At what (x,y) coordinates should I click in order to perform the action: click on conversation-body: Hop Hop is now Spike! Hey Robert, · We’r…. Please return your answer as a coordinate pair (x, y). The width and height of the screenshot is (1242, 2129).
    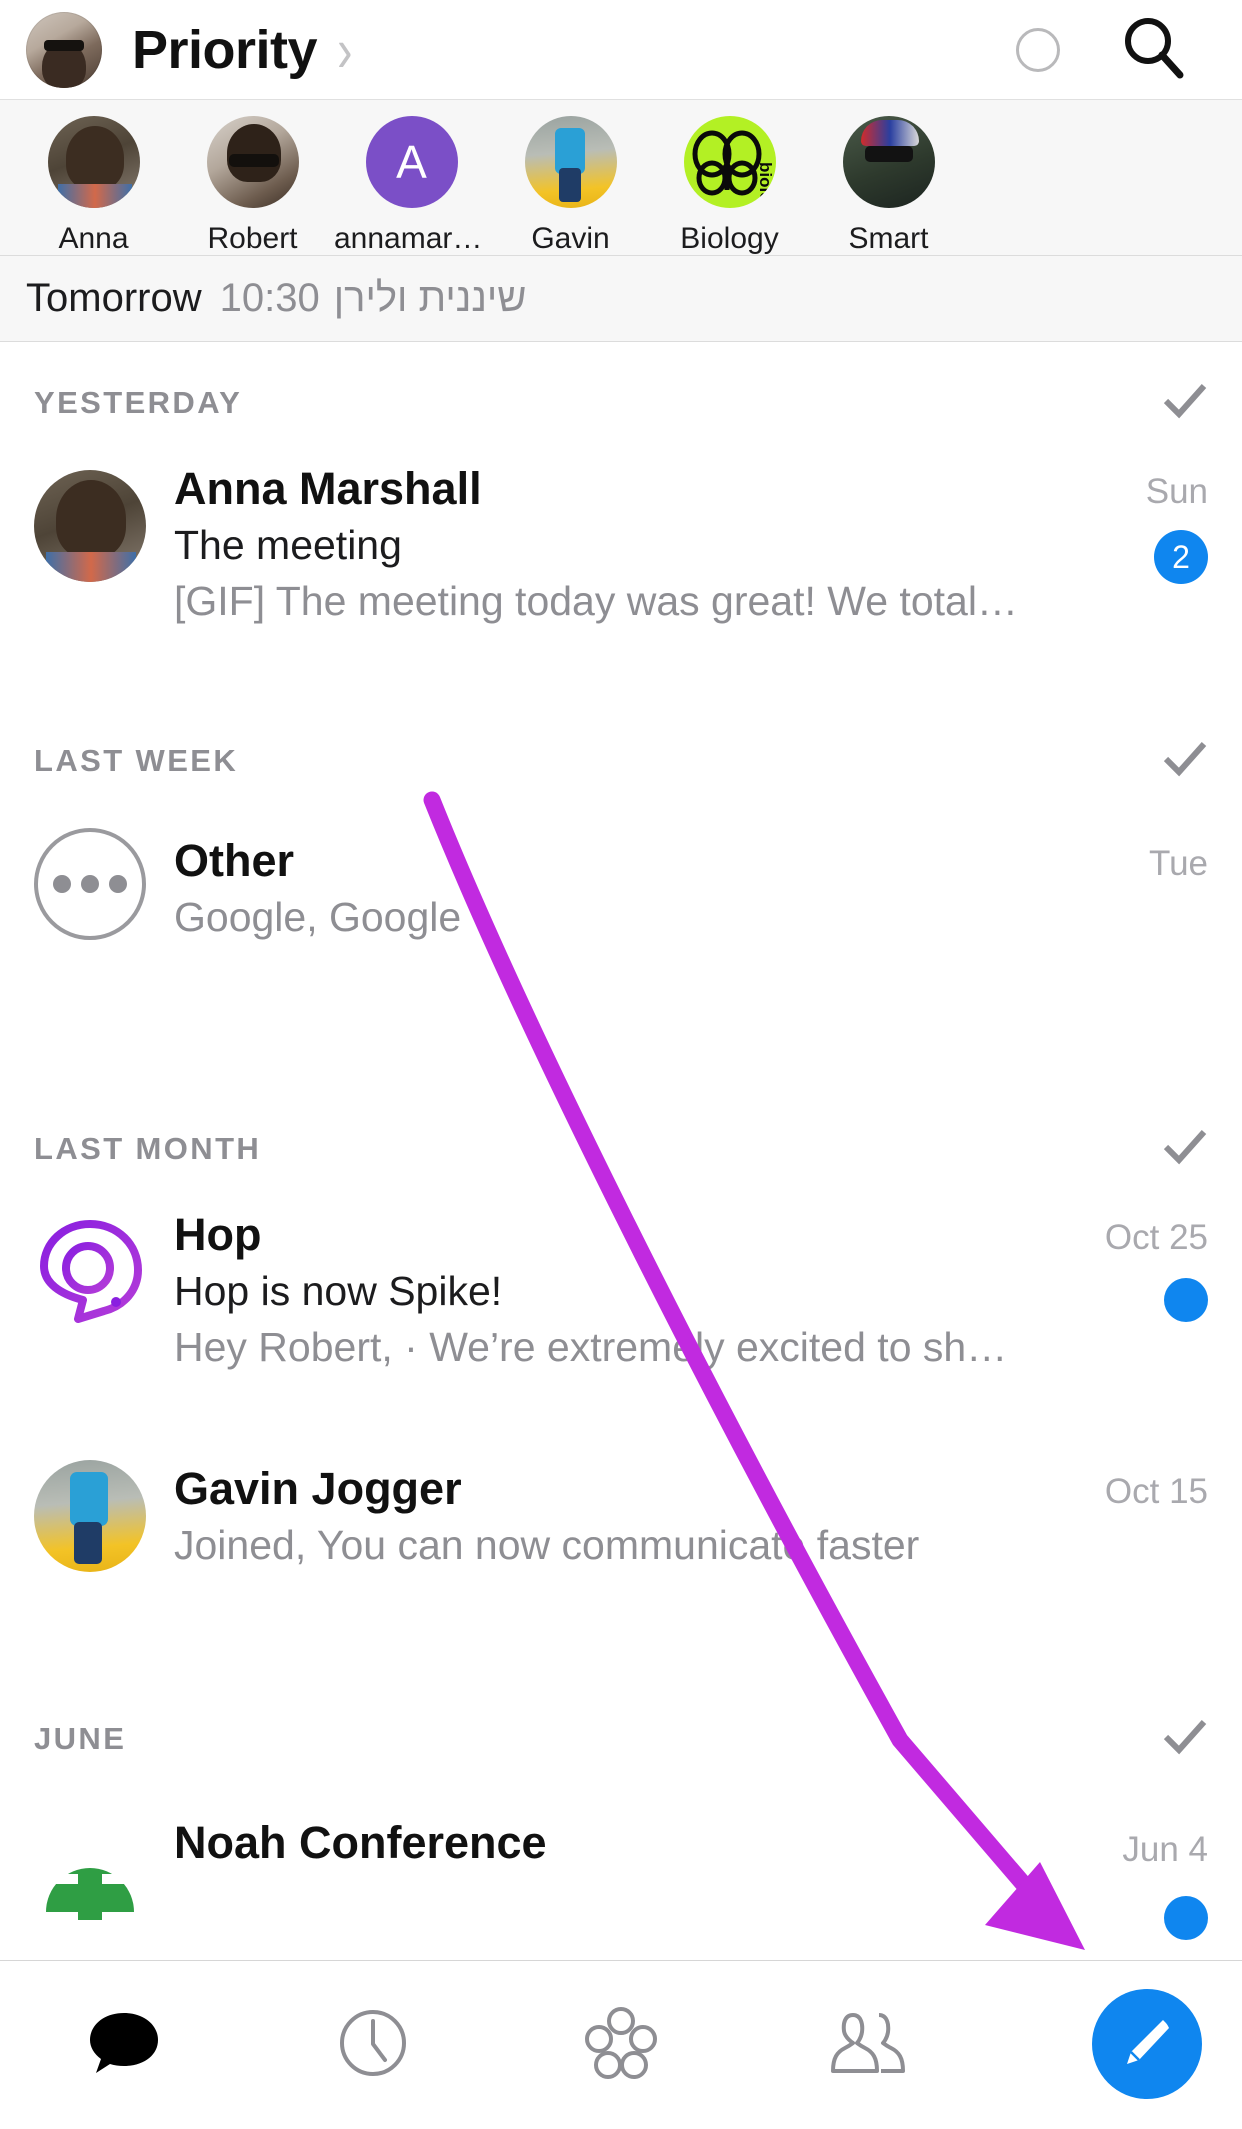
    Looking at the image, I should click on (606, 1310).